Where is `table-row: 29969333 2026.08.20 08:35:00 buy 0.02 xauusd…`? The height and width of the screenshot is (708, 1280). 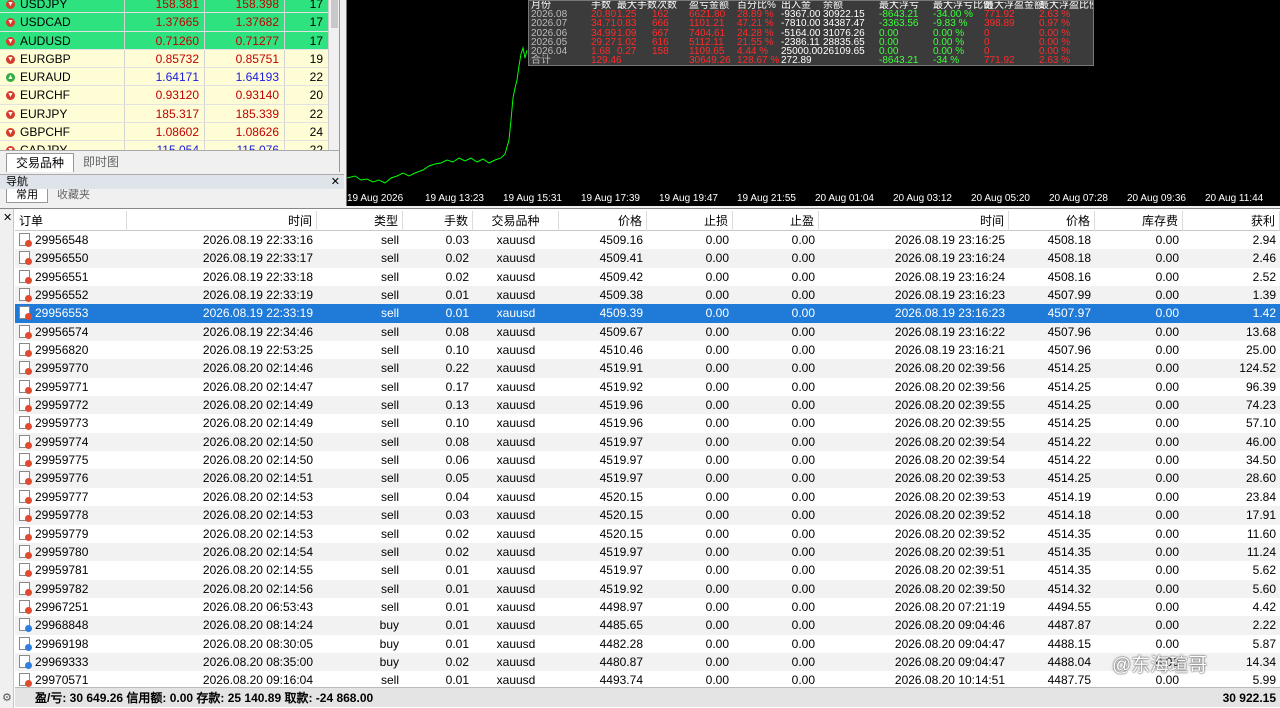 table-row: 29969333 2026.08.20 08:35:00 buy 0.02 xauusd… is located at coordinates (647, 662).